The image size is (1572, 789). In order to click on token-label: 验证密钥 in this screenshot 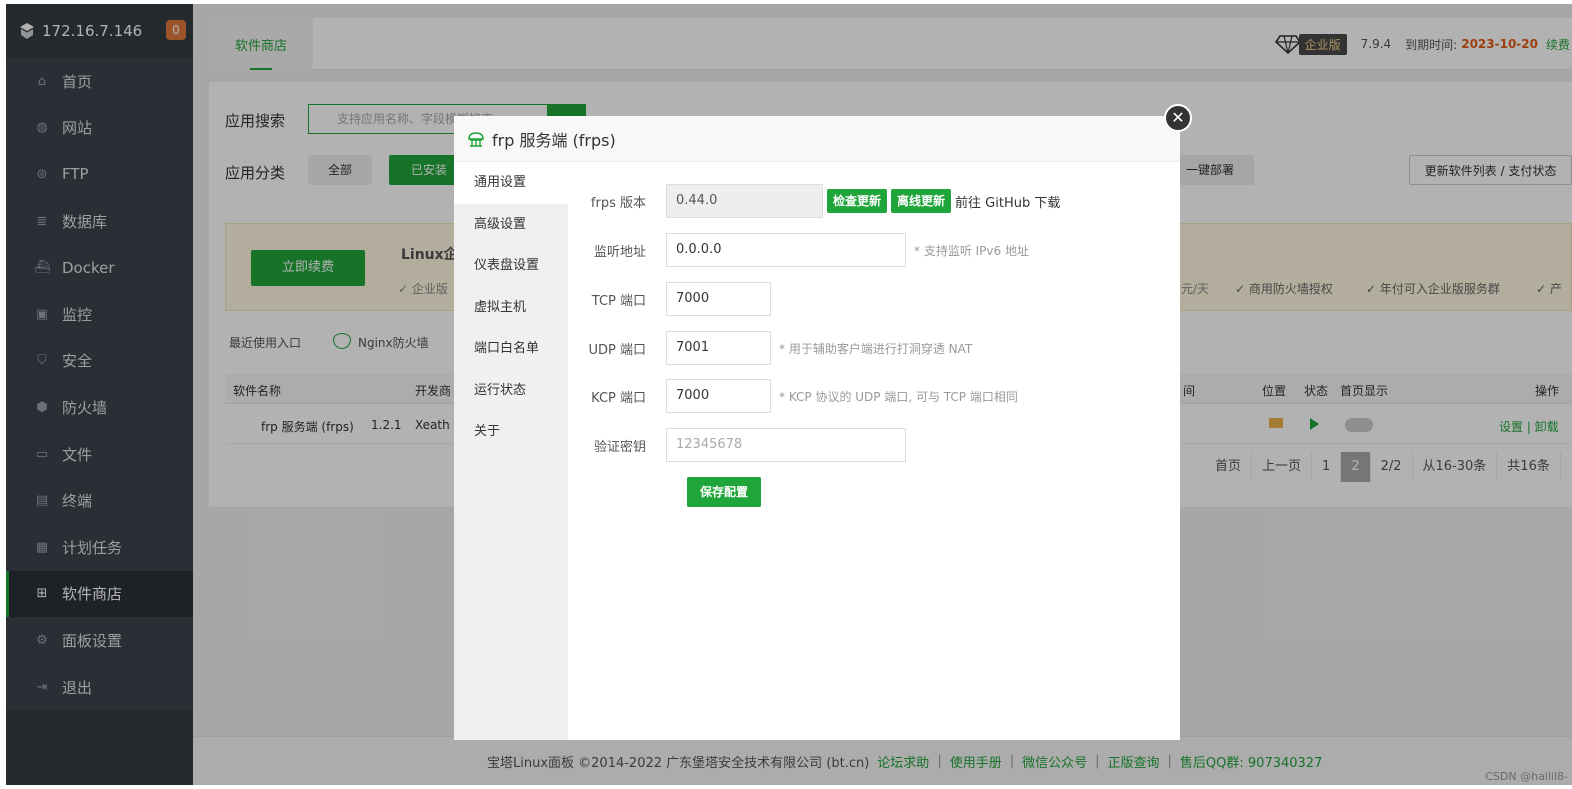, I will do `click(619, 447)`.